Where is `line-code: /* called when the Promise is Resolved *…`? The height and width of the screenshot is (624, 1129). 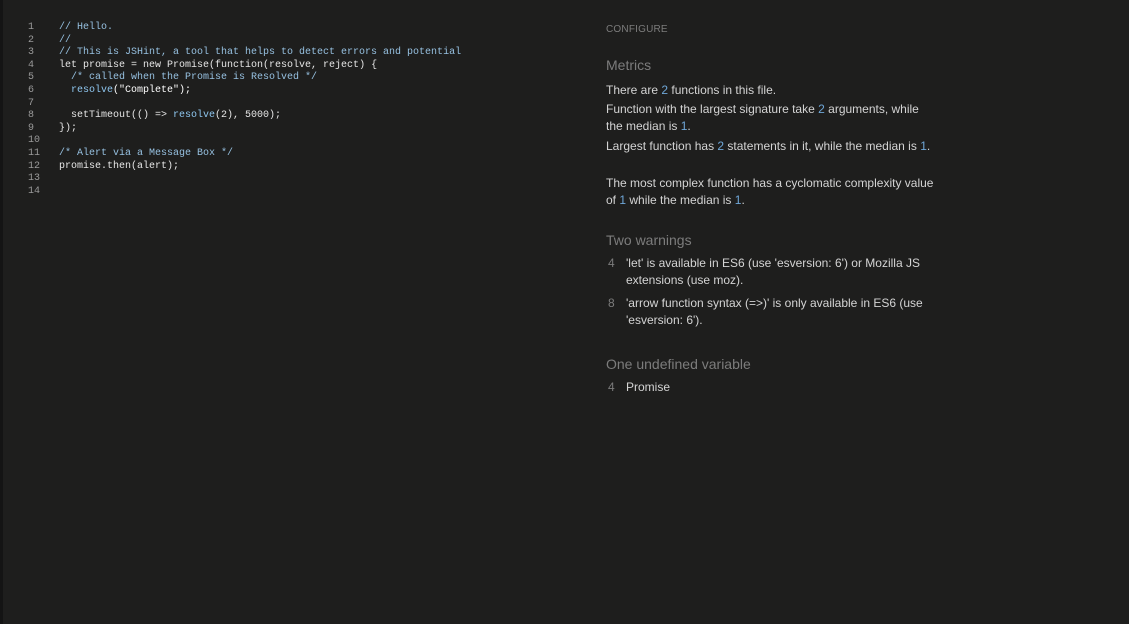
line-code: /* called when the Promise is Resolved *… is located at coordinates (188, 78).